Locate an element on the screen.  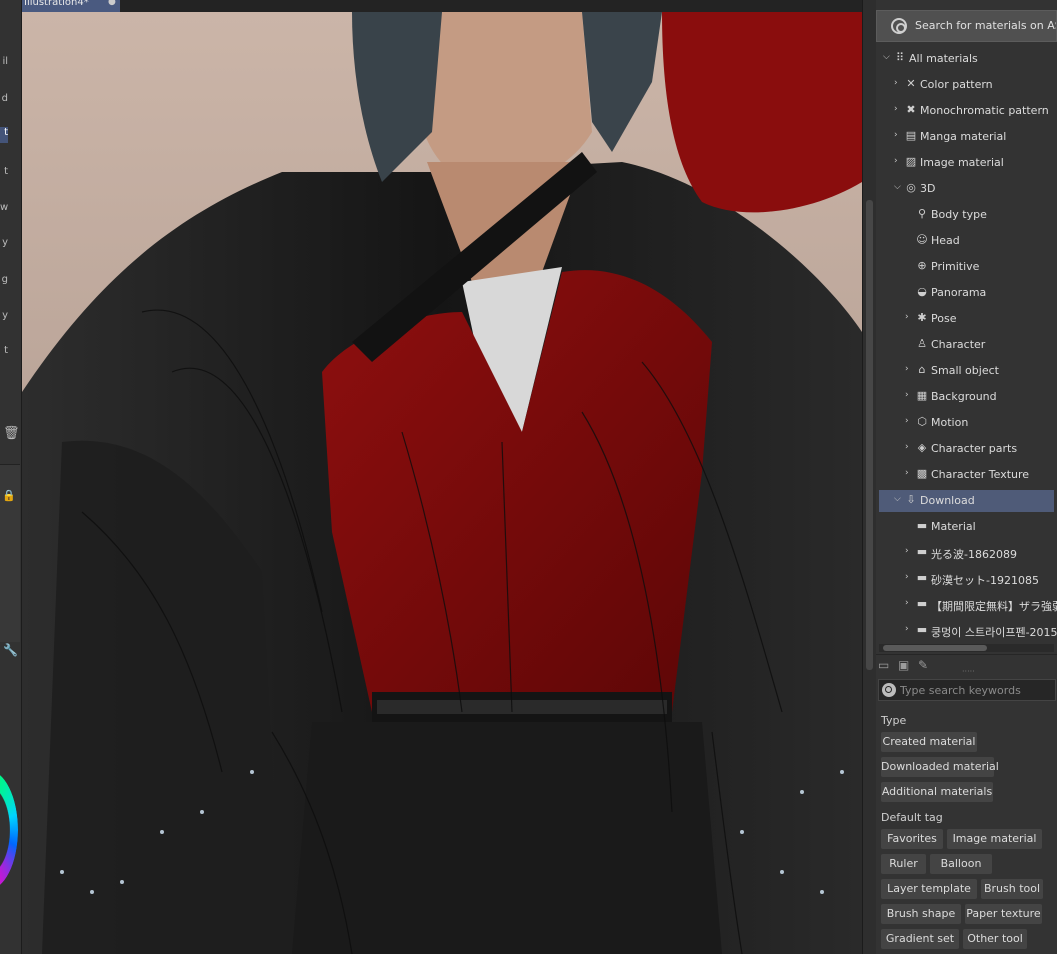
tree-item: › ▬쿵멍이 스트라이프펜-2015192 is located at coordinates (968, 630).